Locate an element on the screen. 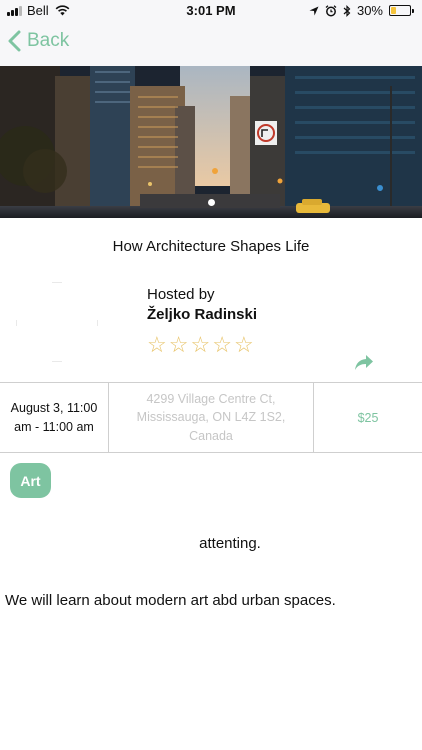 The height and width of the screenshot is (750, 422). rating-stars: ☆ ☆ ☆ ☆ ☆ is located at coordinates (200, 345).